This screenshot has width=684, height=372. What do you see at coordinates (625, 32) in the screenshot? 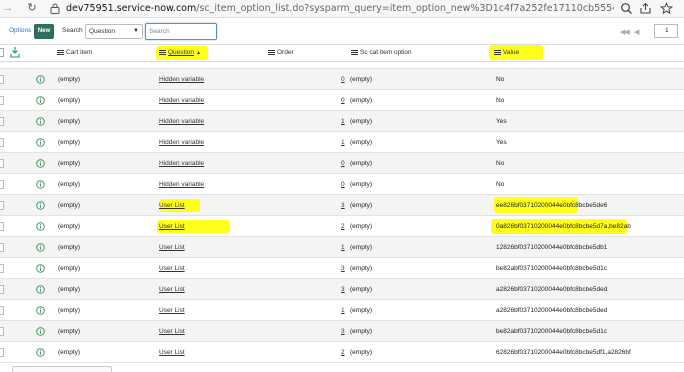
I see `first-page-icon: ◀◀` at bounding box center [625, 32].